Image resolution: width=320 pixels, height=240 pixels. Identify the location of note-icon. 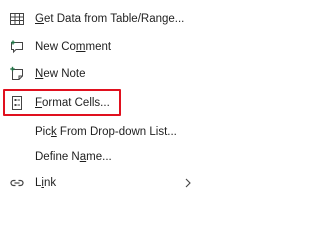
(17, 74).